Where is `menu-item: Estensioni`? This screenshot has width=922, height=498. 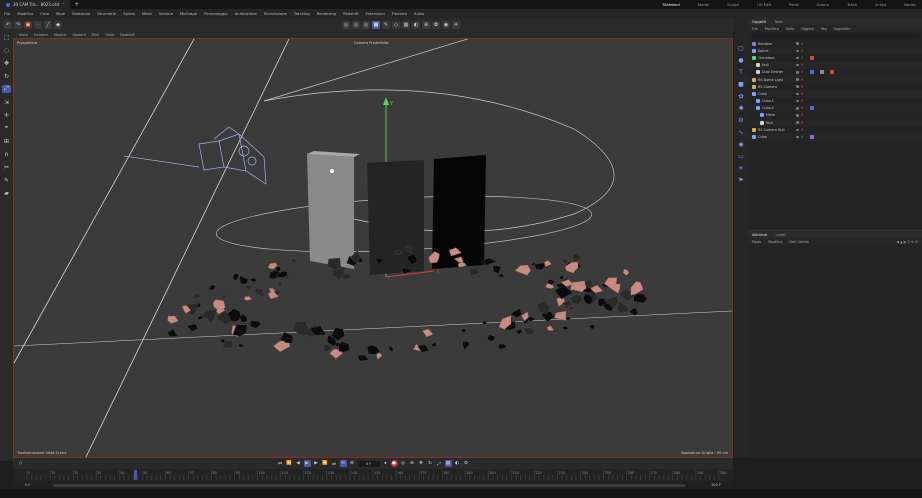
menu-item: Estensioni is located at coordinates (374, 13).